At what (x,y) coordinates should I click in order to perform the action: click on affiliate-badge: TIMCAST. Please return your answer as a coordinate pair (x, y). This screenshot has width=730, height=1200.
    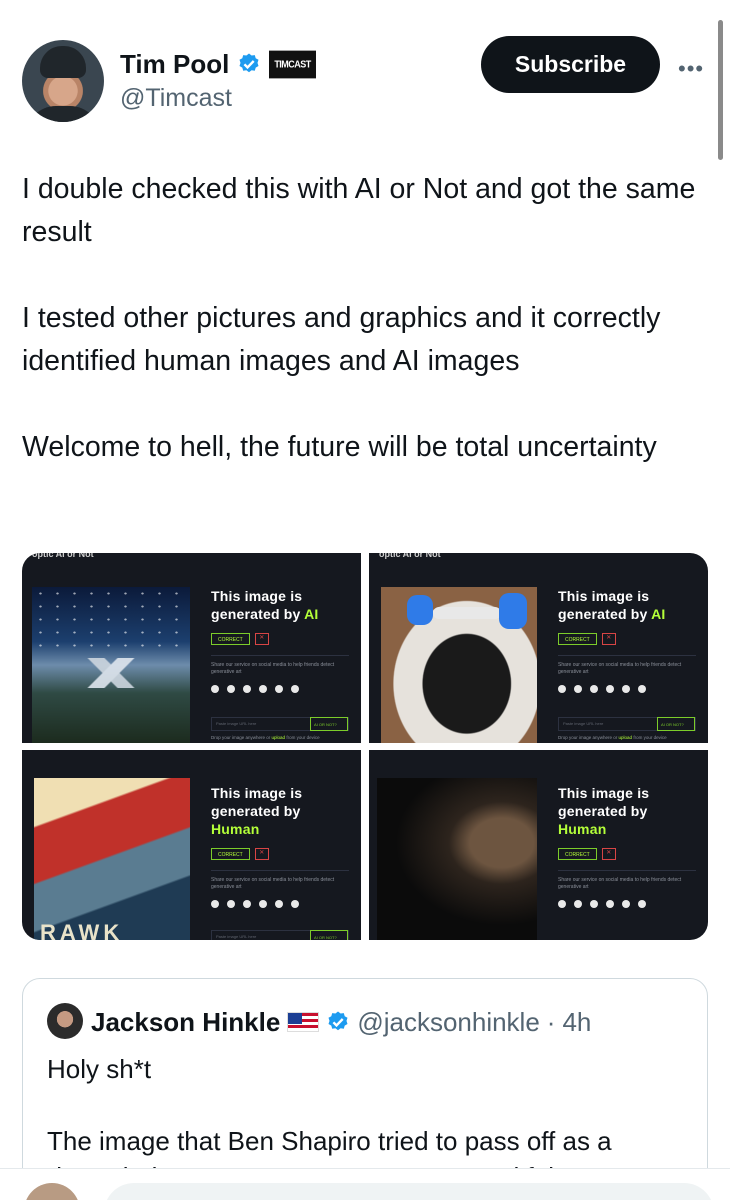
    Looking at the image, I should click on (292, 64).